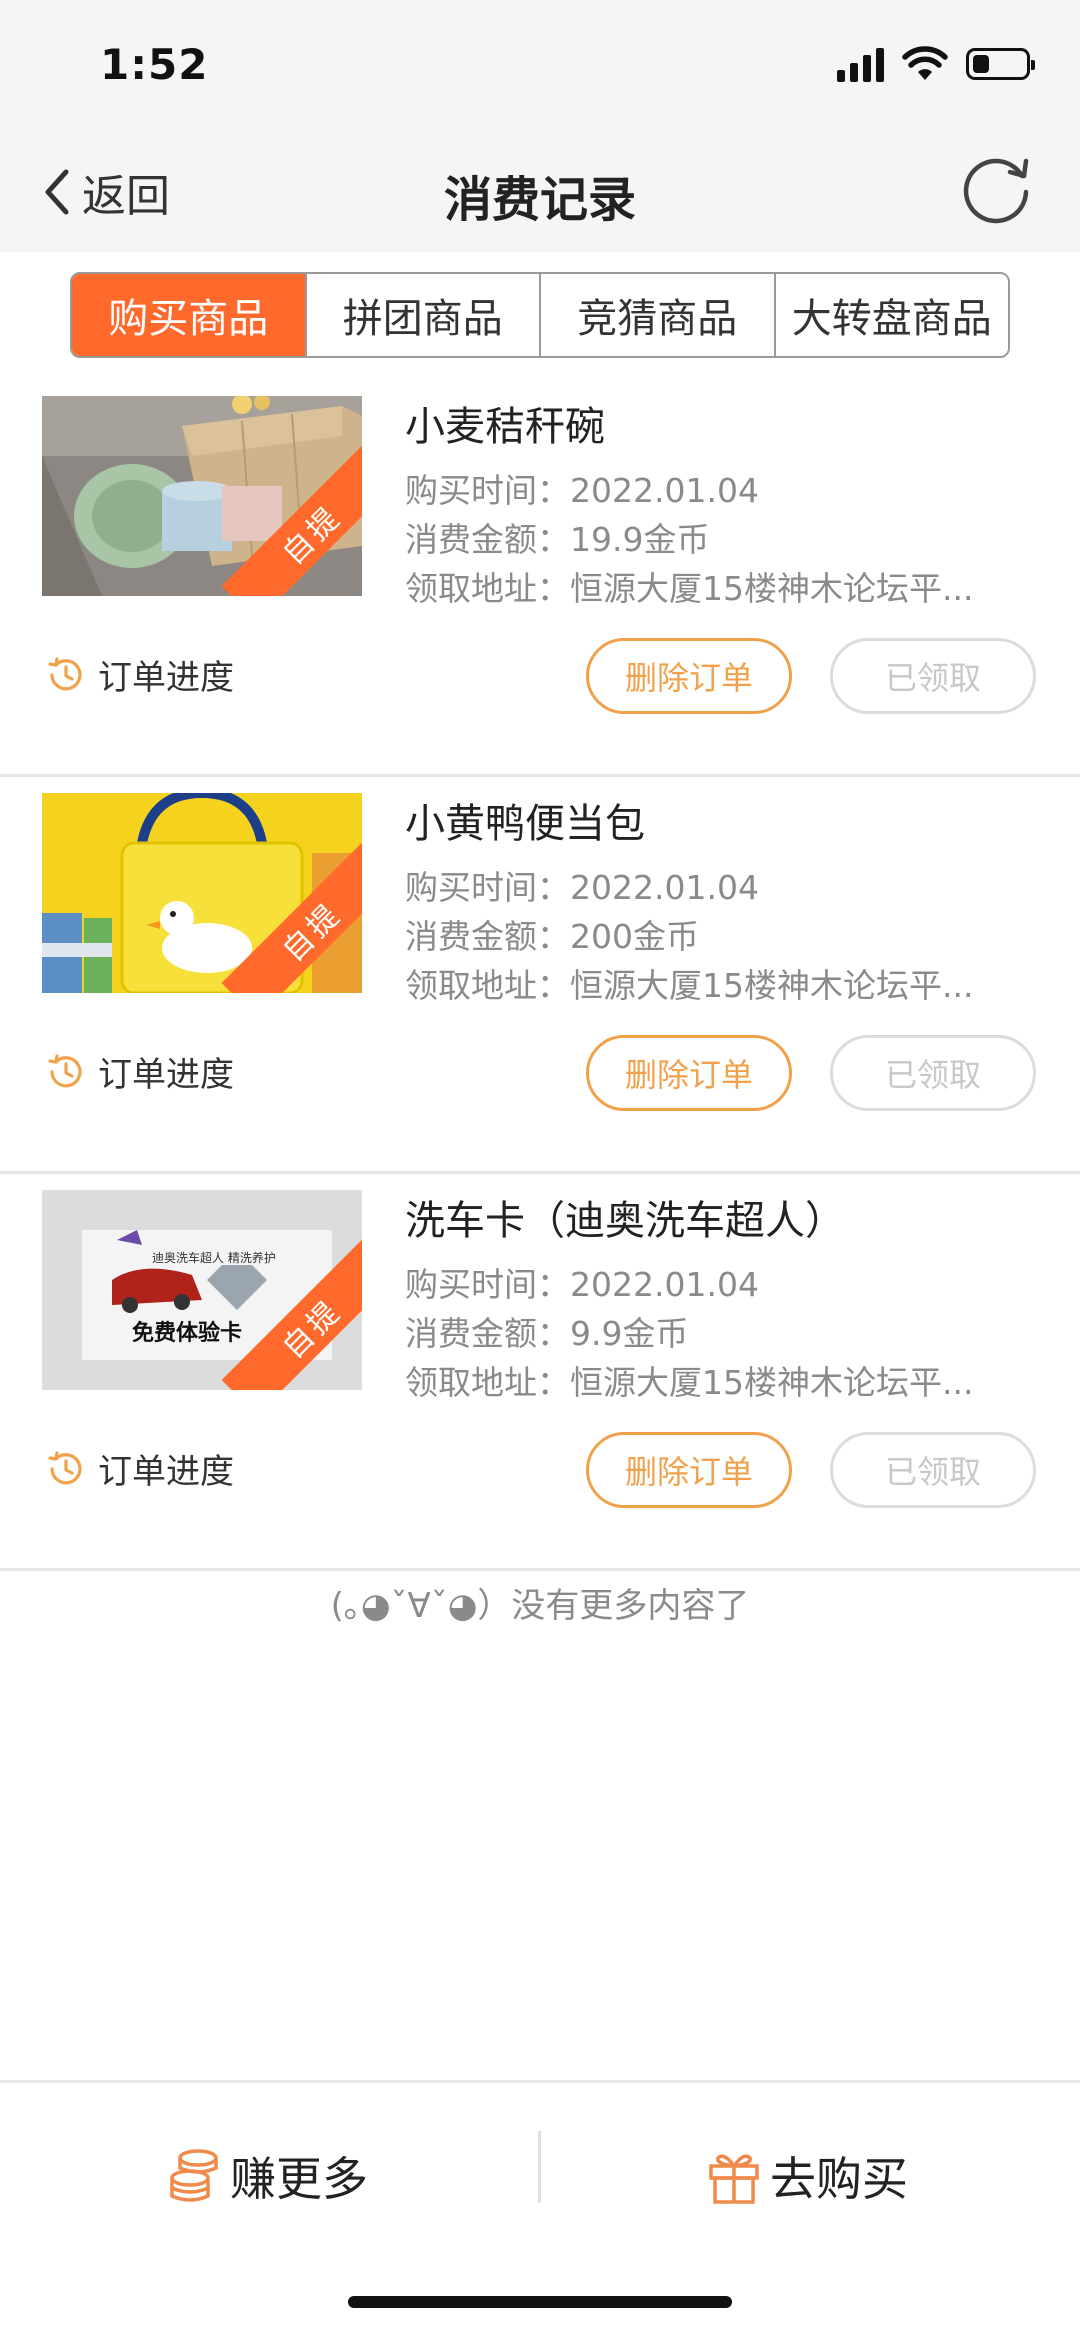 The image size is (1080, 2337). What do you see at coordinates (925, 63) in the screenshot?
I see `wifi-icon` at bounding box center [925, 63].